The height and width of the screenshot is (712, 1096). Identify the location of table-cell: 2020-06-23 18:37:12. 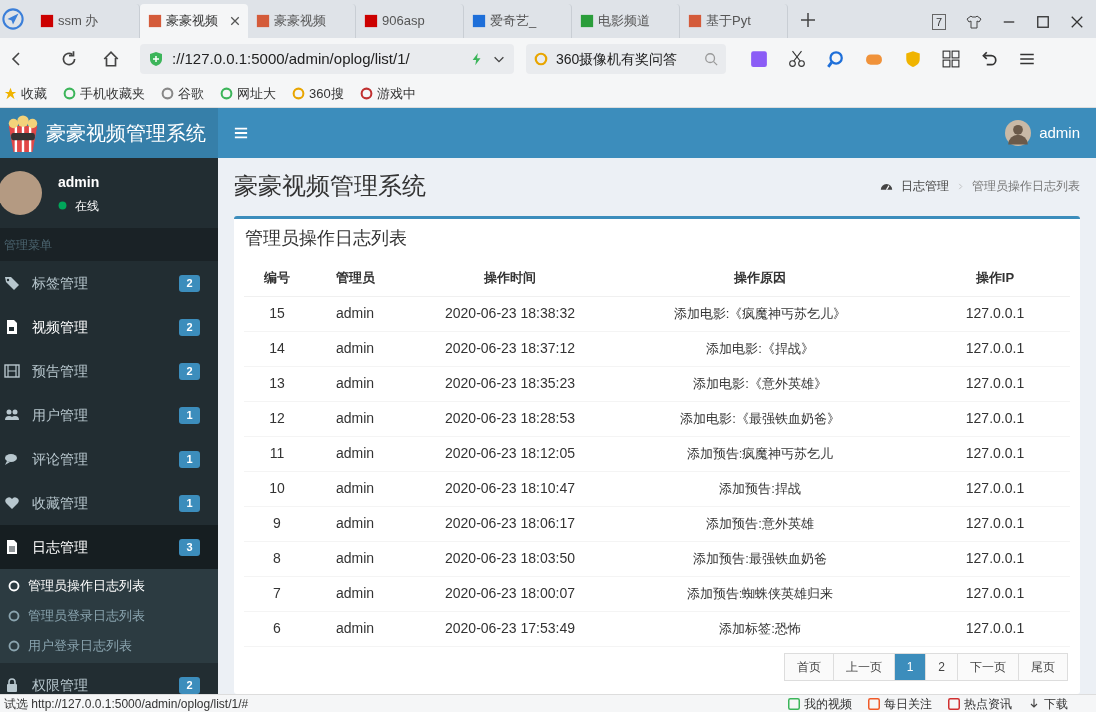
(510, 348).